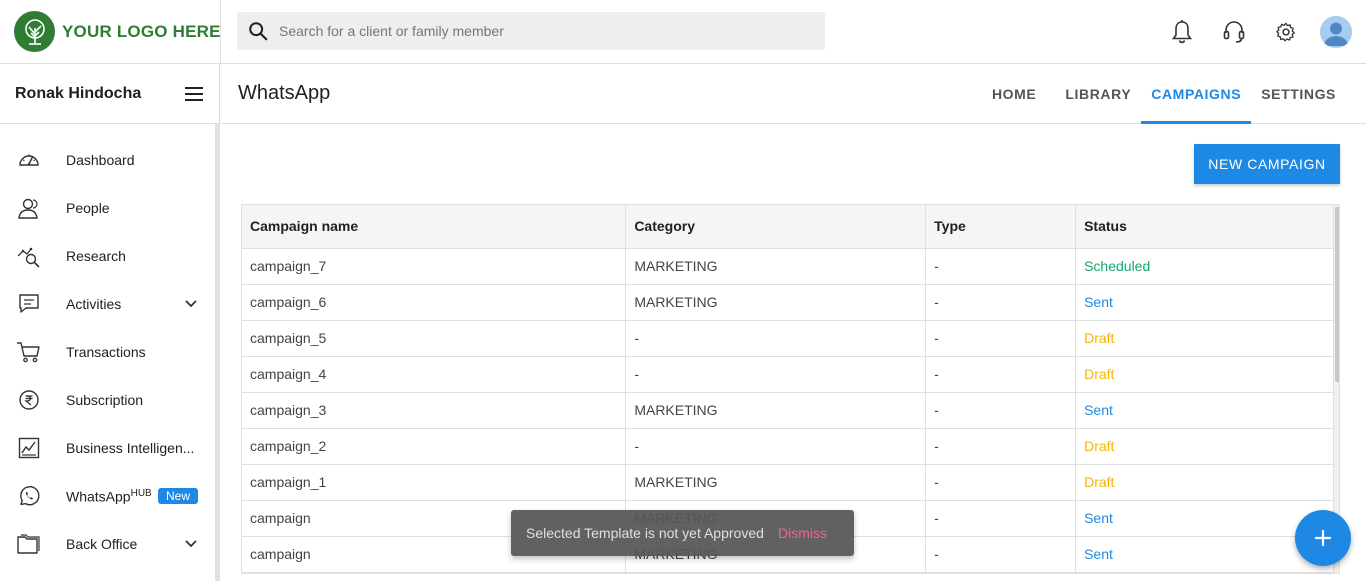 This screenshot has height=581, width=1366. Describe the element at coordinates (434, 410) in the screenshot. I see `cell-campaign-name: campaign_3` at that location.